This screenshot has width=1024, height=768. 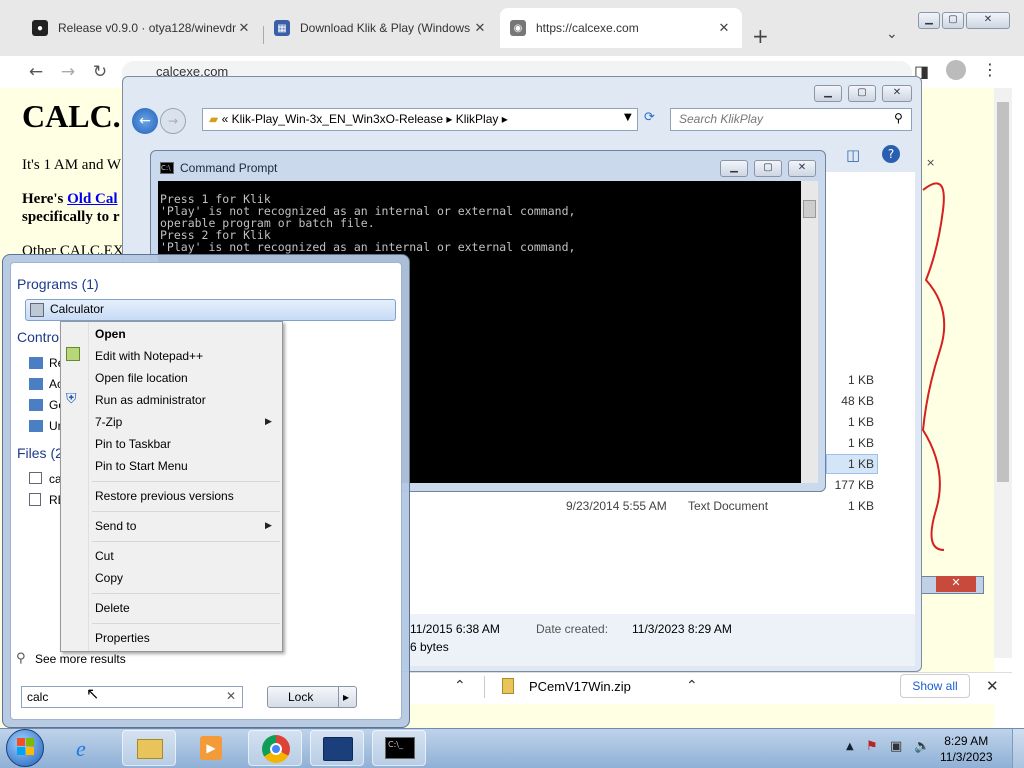 I want to click on tab-search-chevron-icon: ⌄, so click(x=892, y=34).